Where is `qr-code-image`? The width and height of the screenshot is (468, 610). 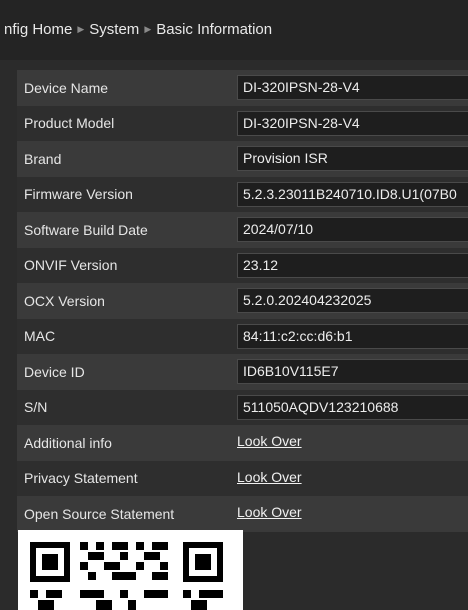 qr-code-image is located at coordinates (130, 570).